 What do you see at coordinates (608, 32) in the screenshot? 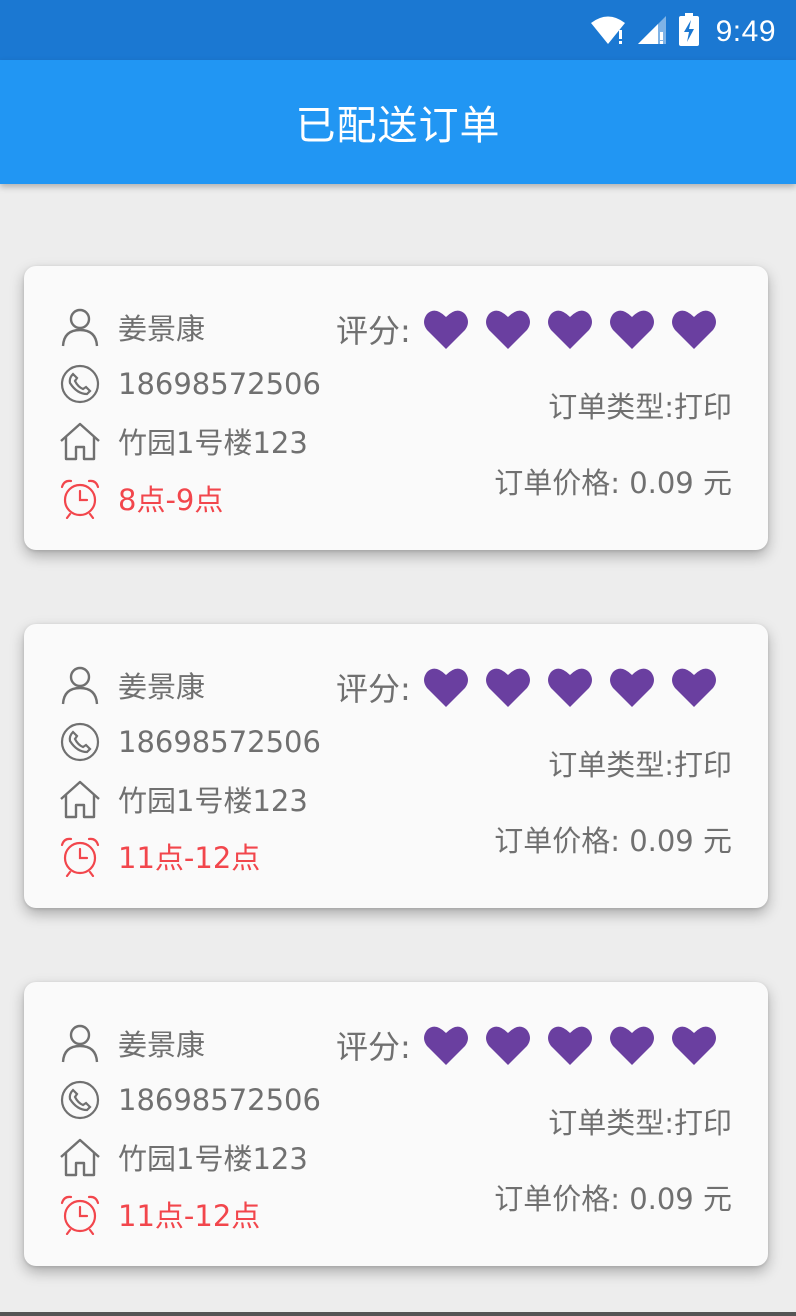
I see `wifi-icon` at bounding box center [608, 32].